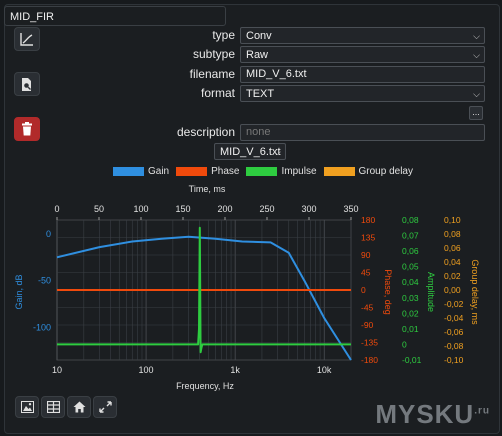 The image size is (502, 436). Describe the element at coordinates (207, 189) in the screenshot. I see `time-axis-label: Time, ms` at that location.